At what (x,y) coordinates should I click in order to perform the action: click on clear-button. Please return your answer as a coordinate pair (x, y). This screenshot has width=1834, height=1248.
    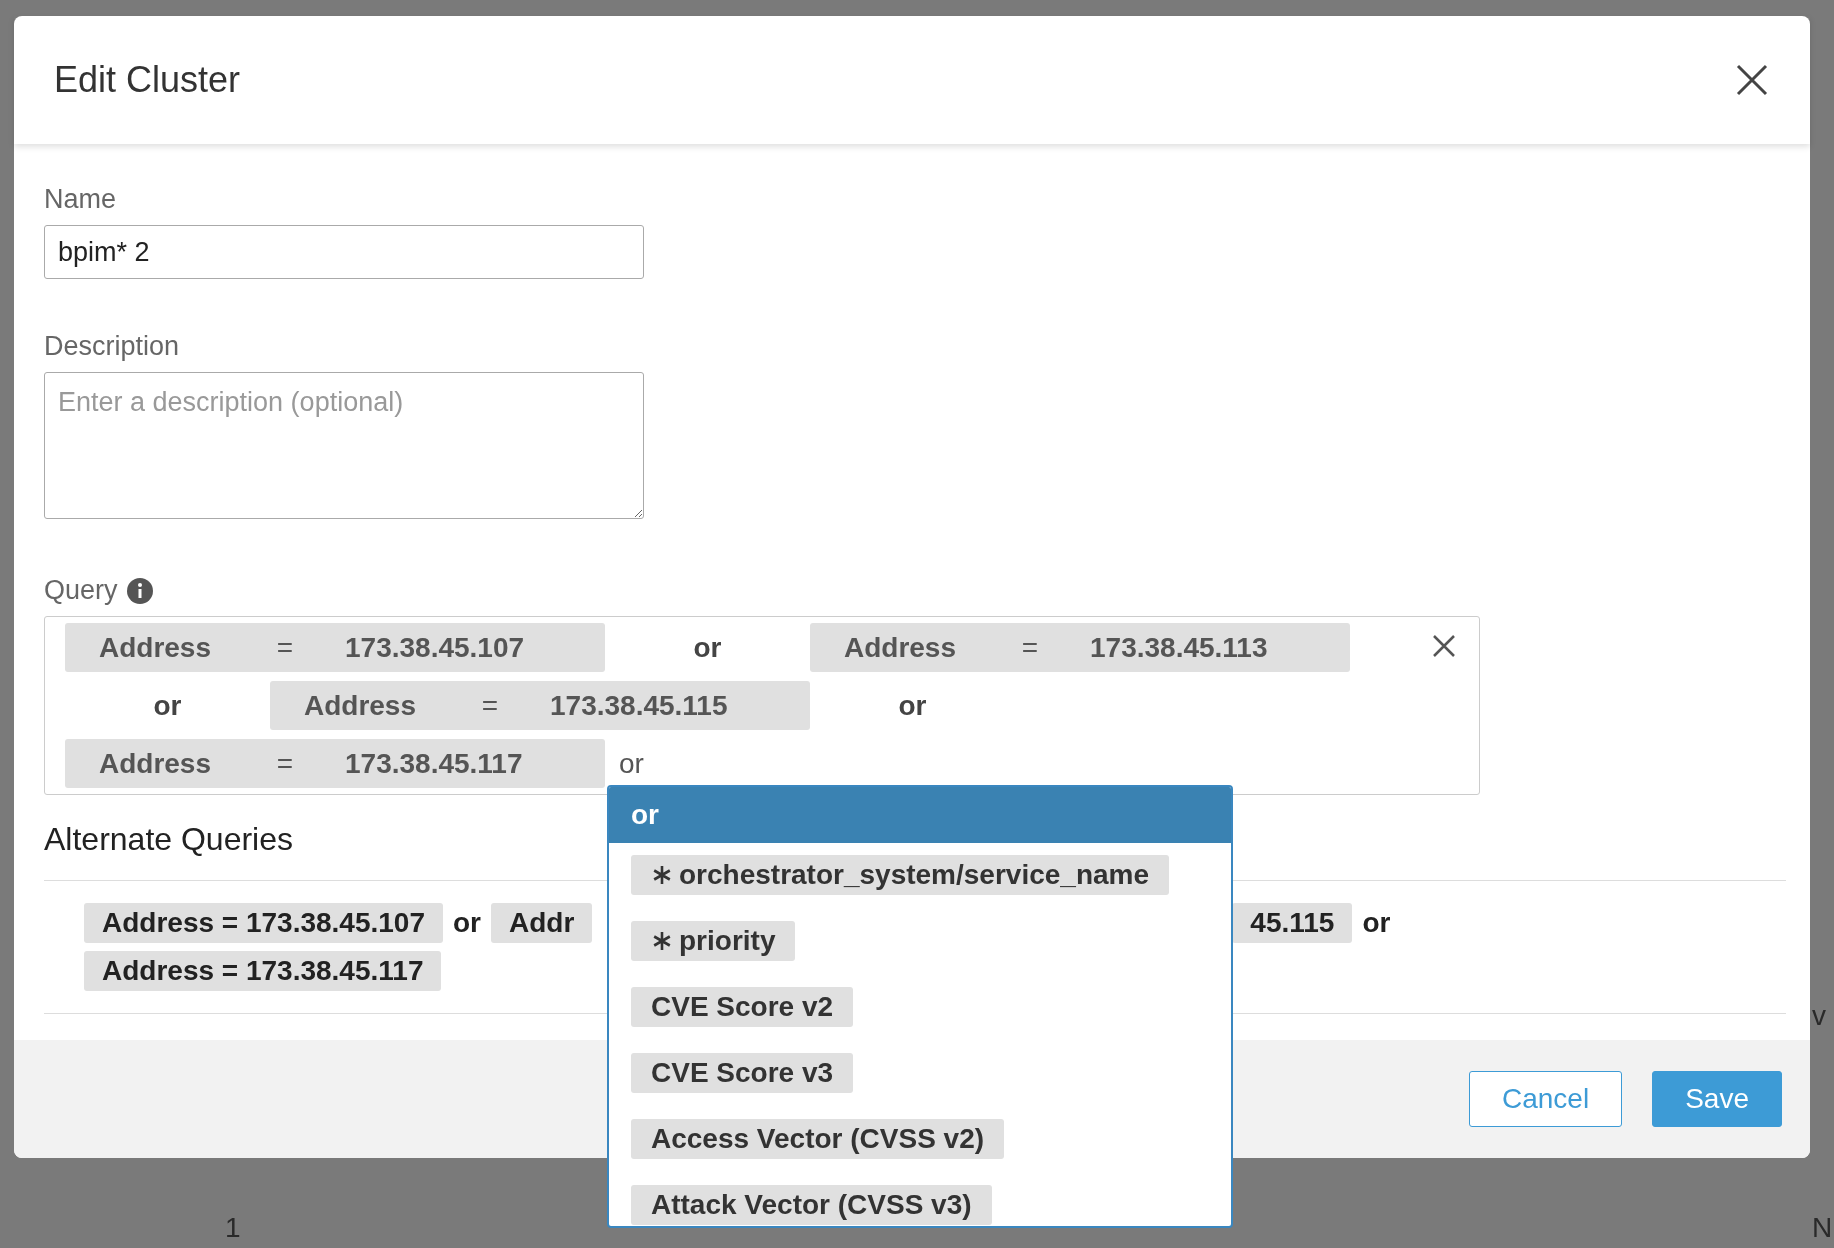
    Looking at the image, I should click on (1444, 646).